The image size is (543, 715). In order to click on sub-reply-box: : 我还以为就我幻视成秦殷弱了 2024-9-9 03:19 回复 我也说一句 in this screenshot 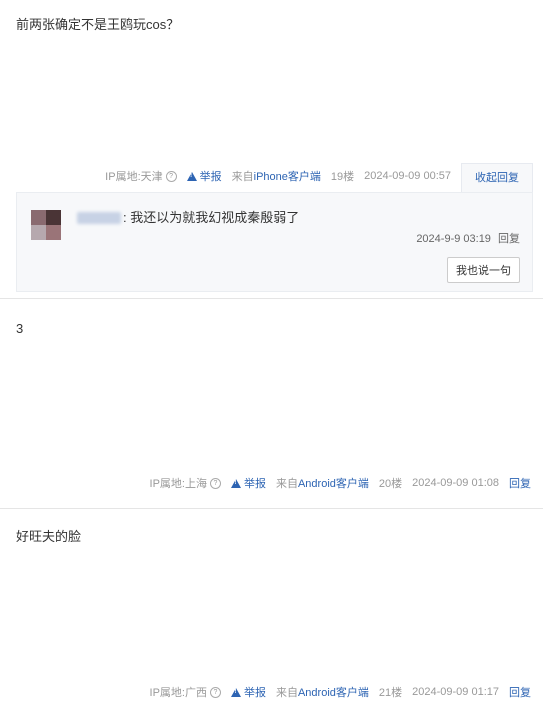, I will do `click(274, 242)`.